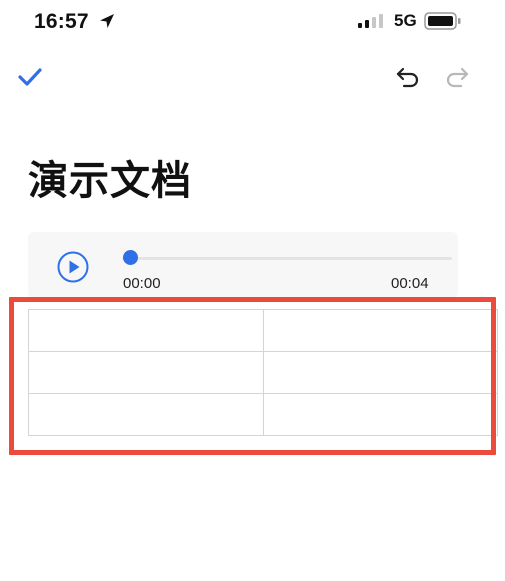 The width and height of the screenshot is (505, 581). Describe the element at coordinates (410, 283) in the screenshot. I see `audio-duration: 00:04` at that location.